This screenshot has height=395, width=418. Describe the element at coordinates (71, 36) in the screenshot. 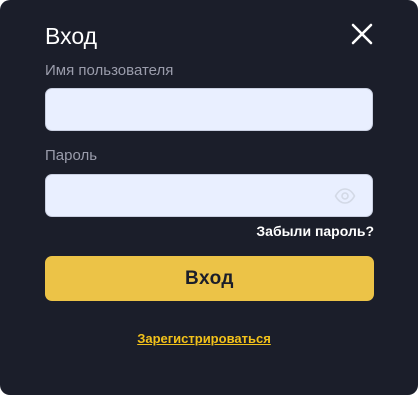

I see `dialog-title: Вход` at that location.